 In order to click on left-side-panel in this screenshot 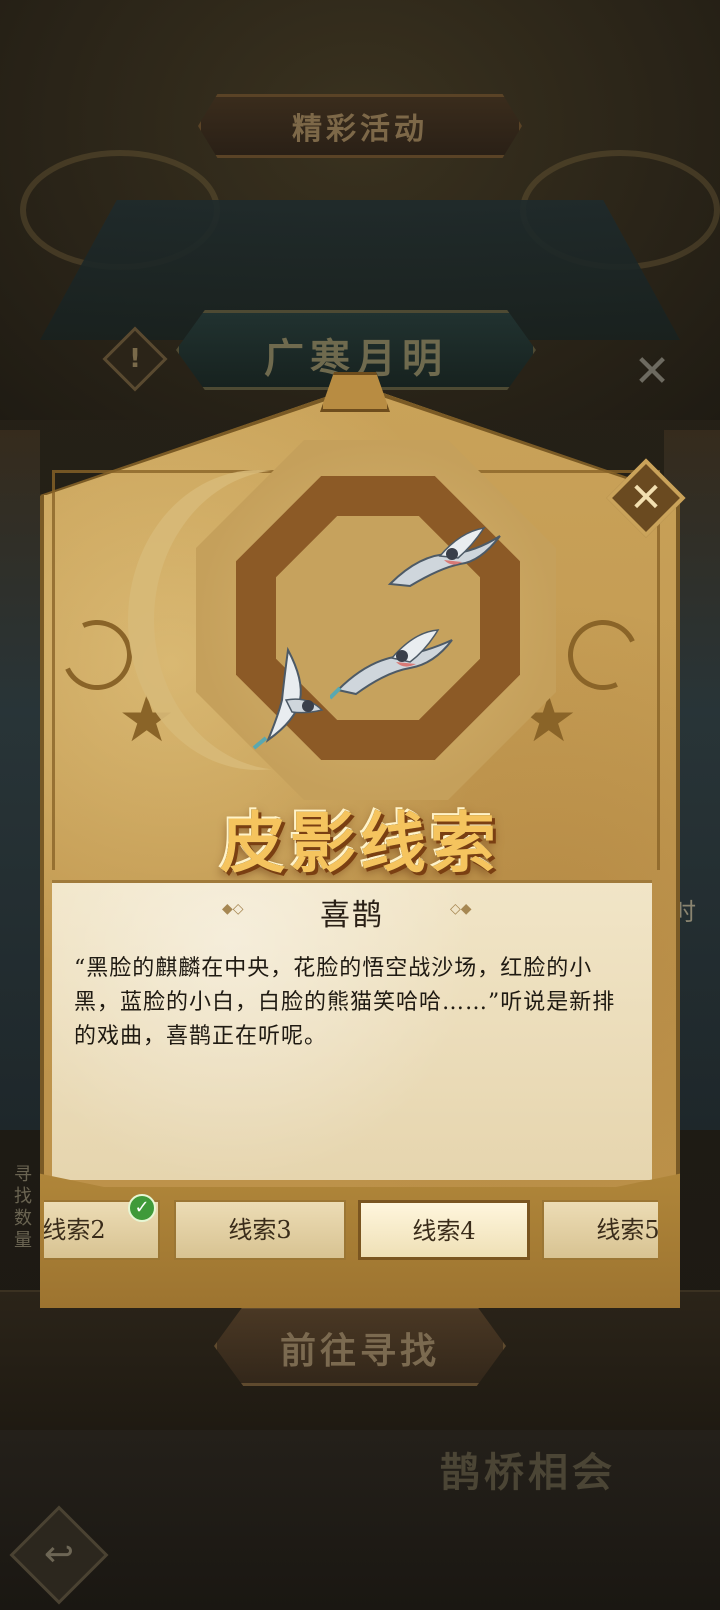, I will do `click(20, 780)`.